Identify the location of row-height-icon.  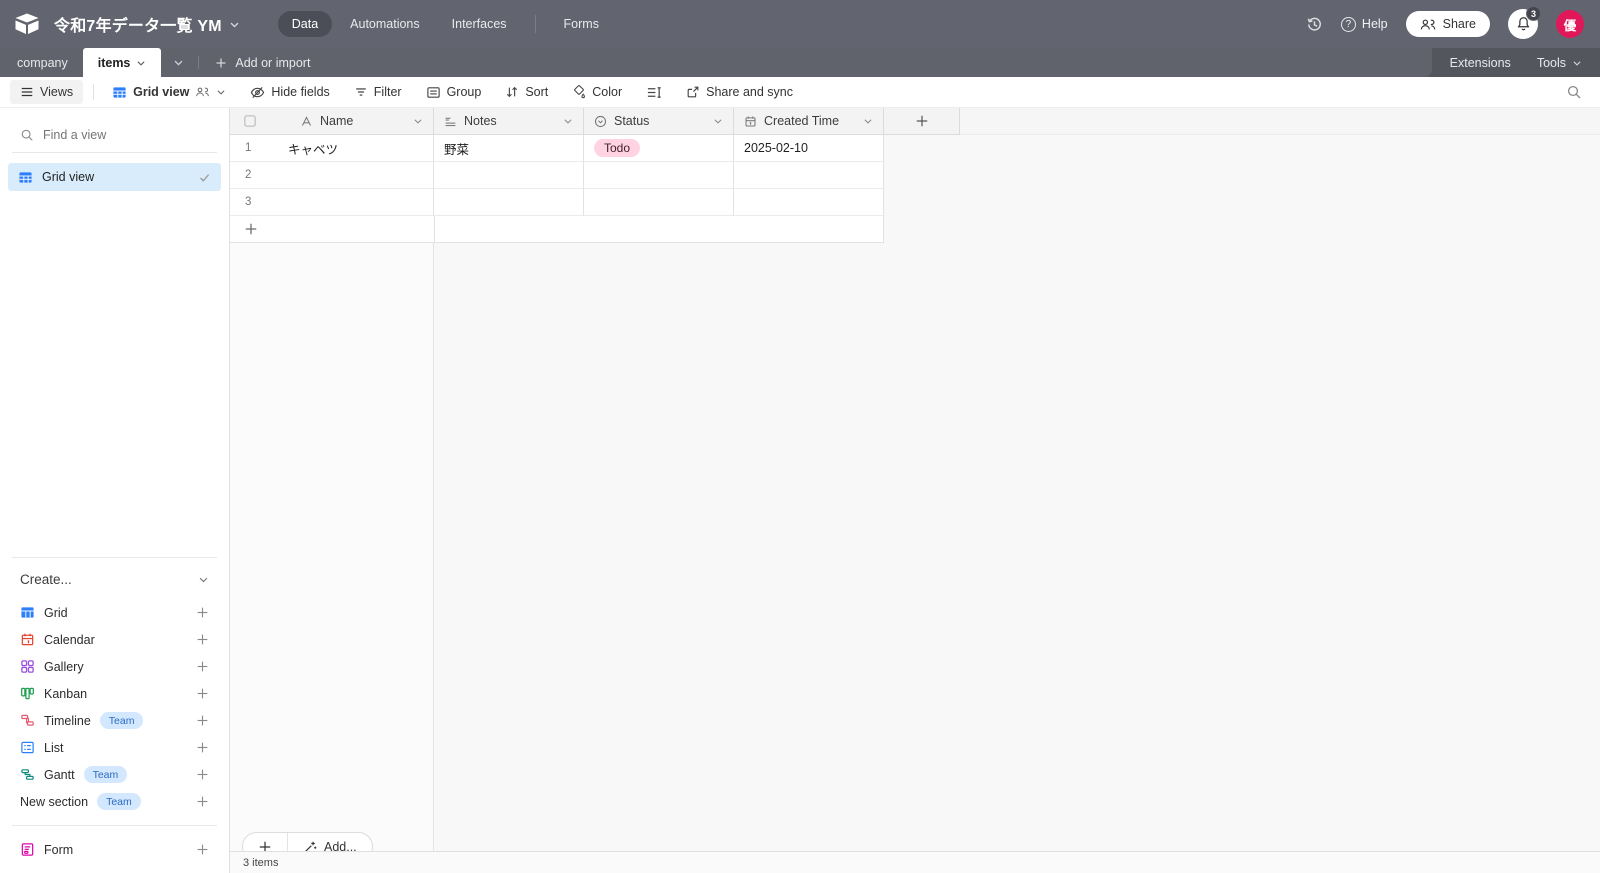
(654, 92).